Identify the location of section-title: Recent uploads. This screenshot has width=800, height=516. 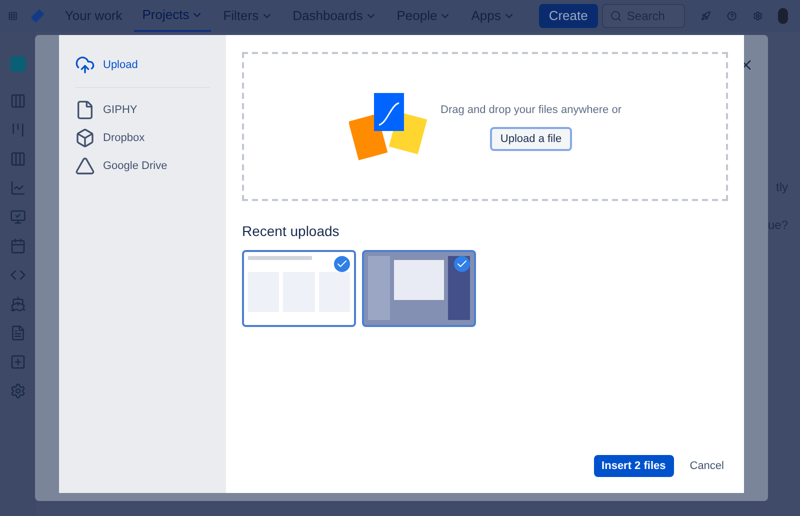
(291, 231).